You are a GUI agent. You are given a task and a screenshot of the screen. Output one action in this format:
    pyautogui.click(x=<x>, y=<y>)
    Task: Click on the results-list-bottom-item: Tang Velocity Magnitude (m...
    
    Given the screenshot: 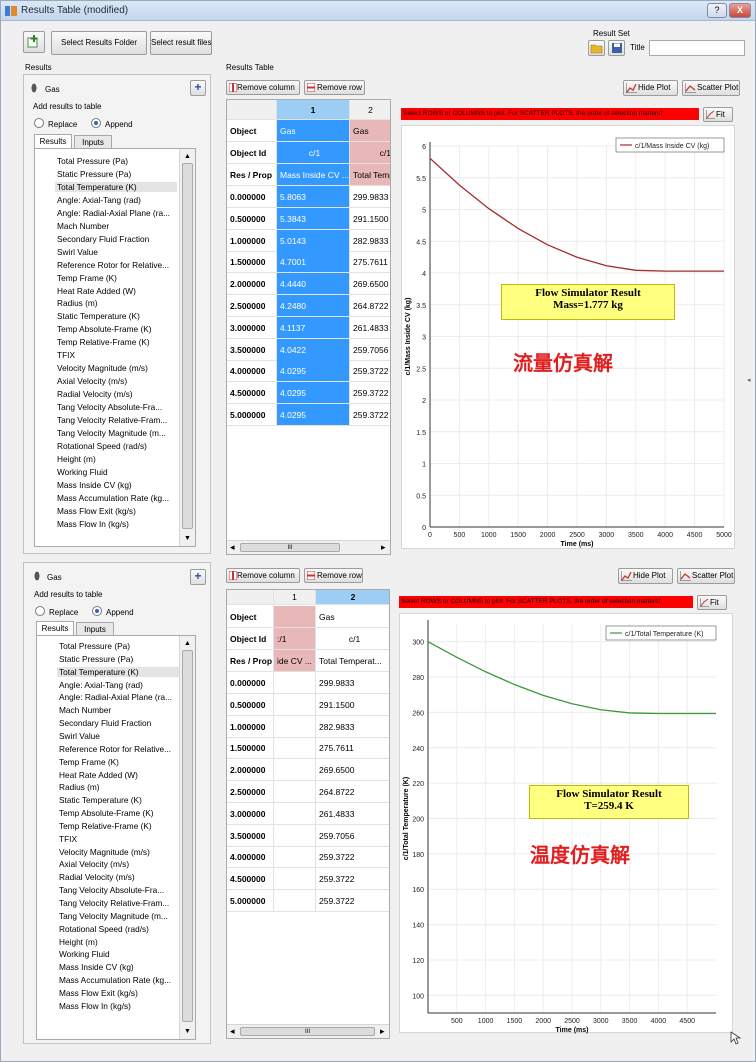 What is the action you would take?
    pyautogui.click(x=113, y=916)
    